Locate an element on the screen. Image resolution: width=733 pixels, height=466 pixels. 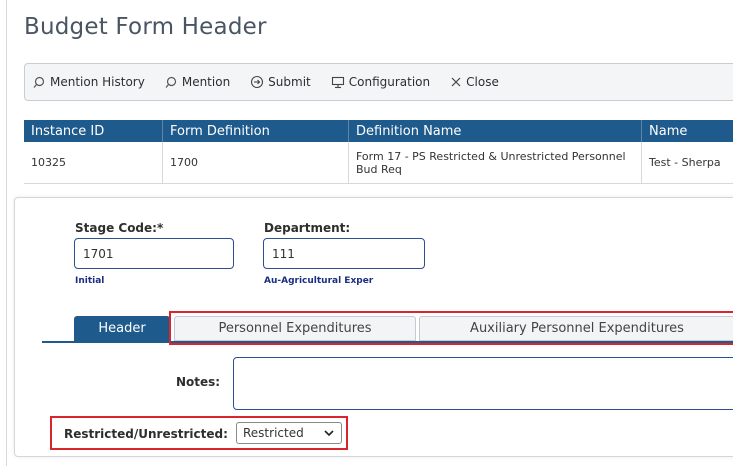
close-label: Close is located at coordinates (482, 82).